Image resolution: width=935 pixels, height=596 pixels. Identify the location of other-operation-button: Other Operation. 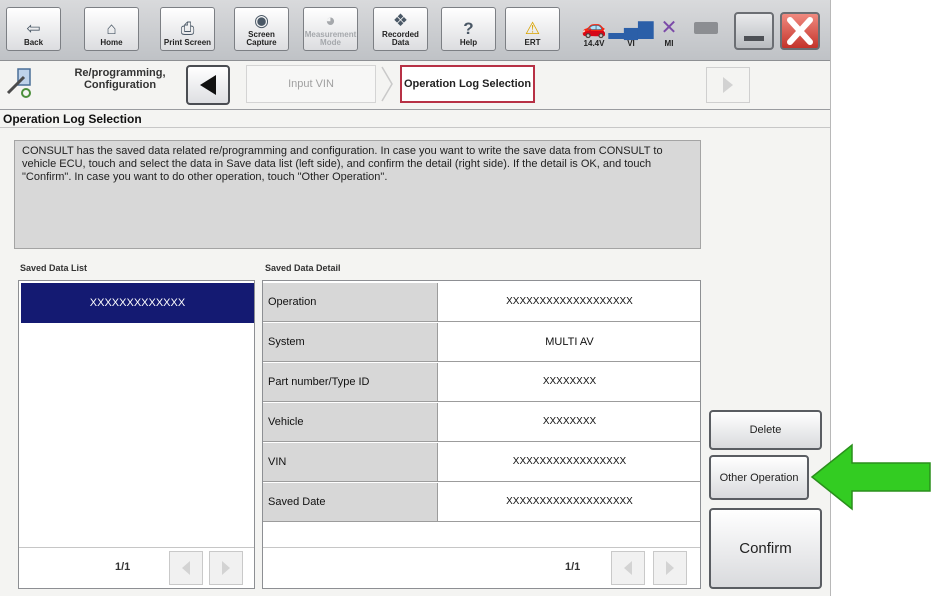
(759, 477).